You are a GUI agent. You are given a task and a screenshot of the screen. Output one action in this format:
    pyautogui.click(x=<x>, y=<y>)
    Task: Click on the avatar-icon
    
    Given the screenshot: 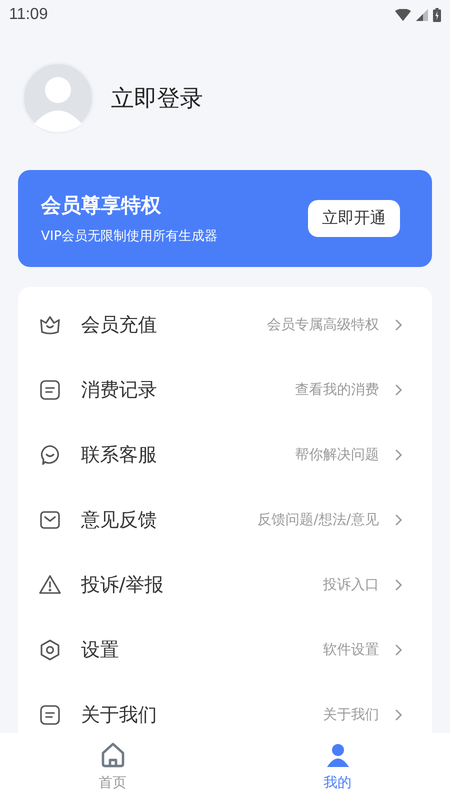 What is the action you would take?
    pyautogui.click(x=58, y=98)
    